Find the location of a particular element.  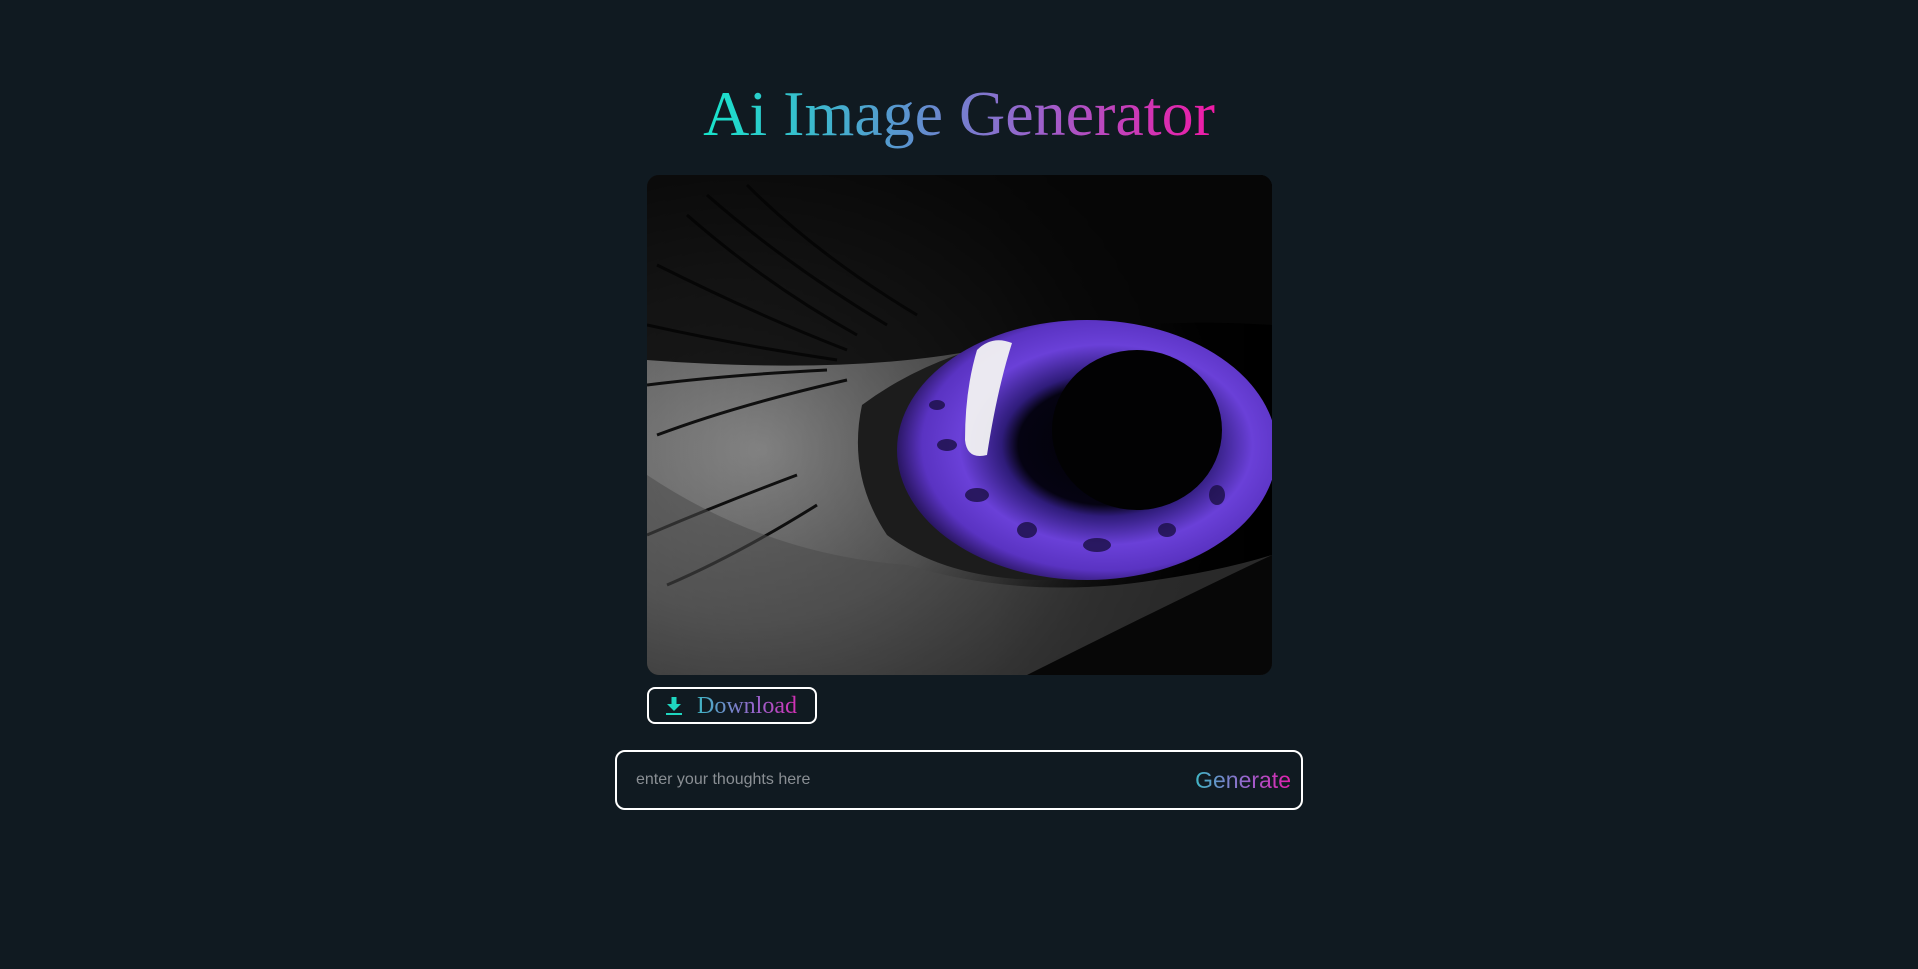

prompt-input is located at coordinates (900, 780).